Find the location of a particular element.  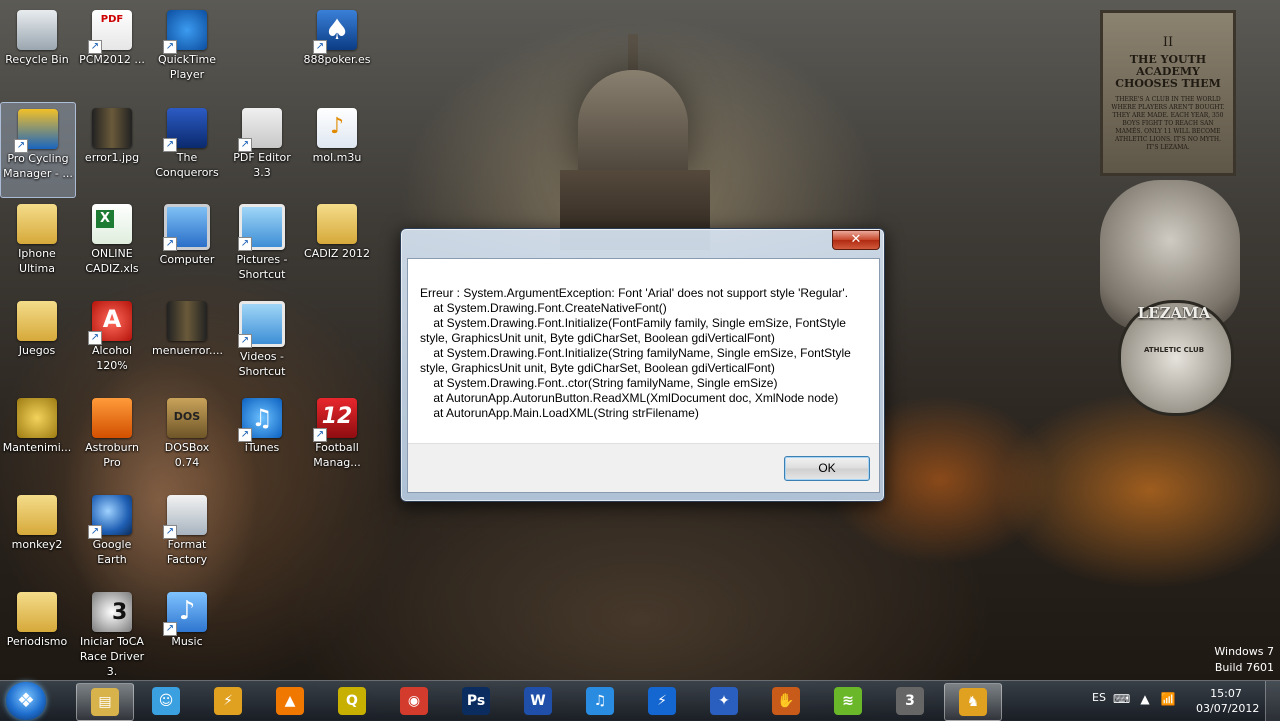

desktop-icon-error1: error1.jpg is located at coordinates (112, 149).